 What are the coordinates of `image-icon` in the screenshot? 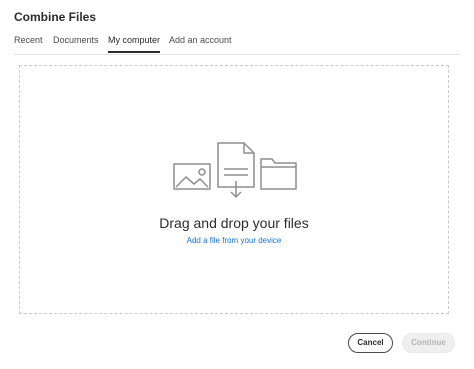 It's located at (192, 176).